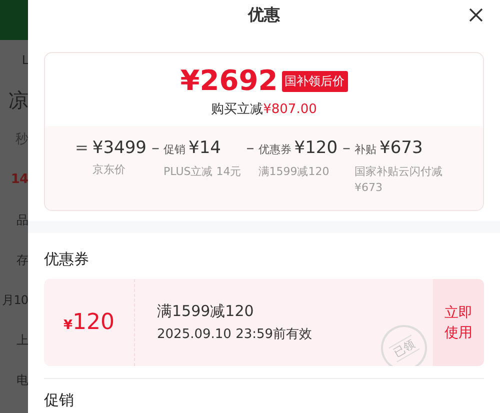 Image resolution: width=500 pixels, height=413 pixels. Describe the element at coordinates (294, 172) in the screenshot. I see `discount-note: 满1599减120` at that location.